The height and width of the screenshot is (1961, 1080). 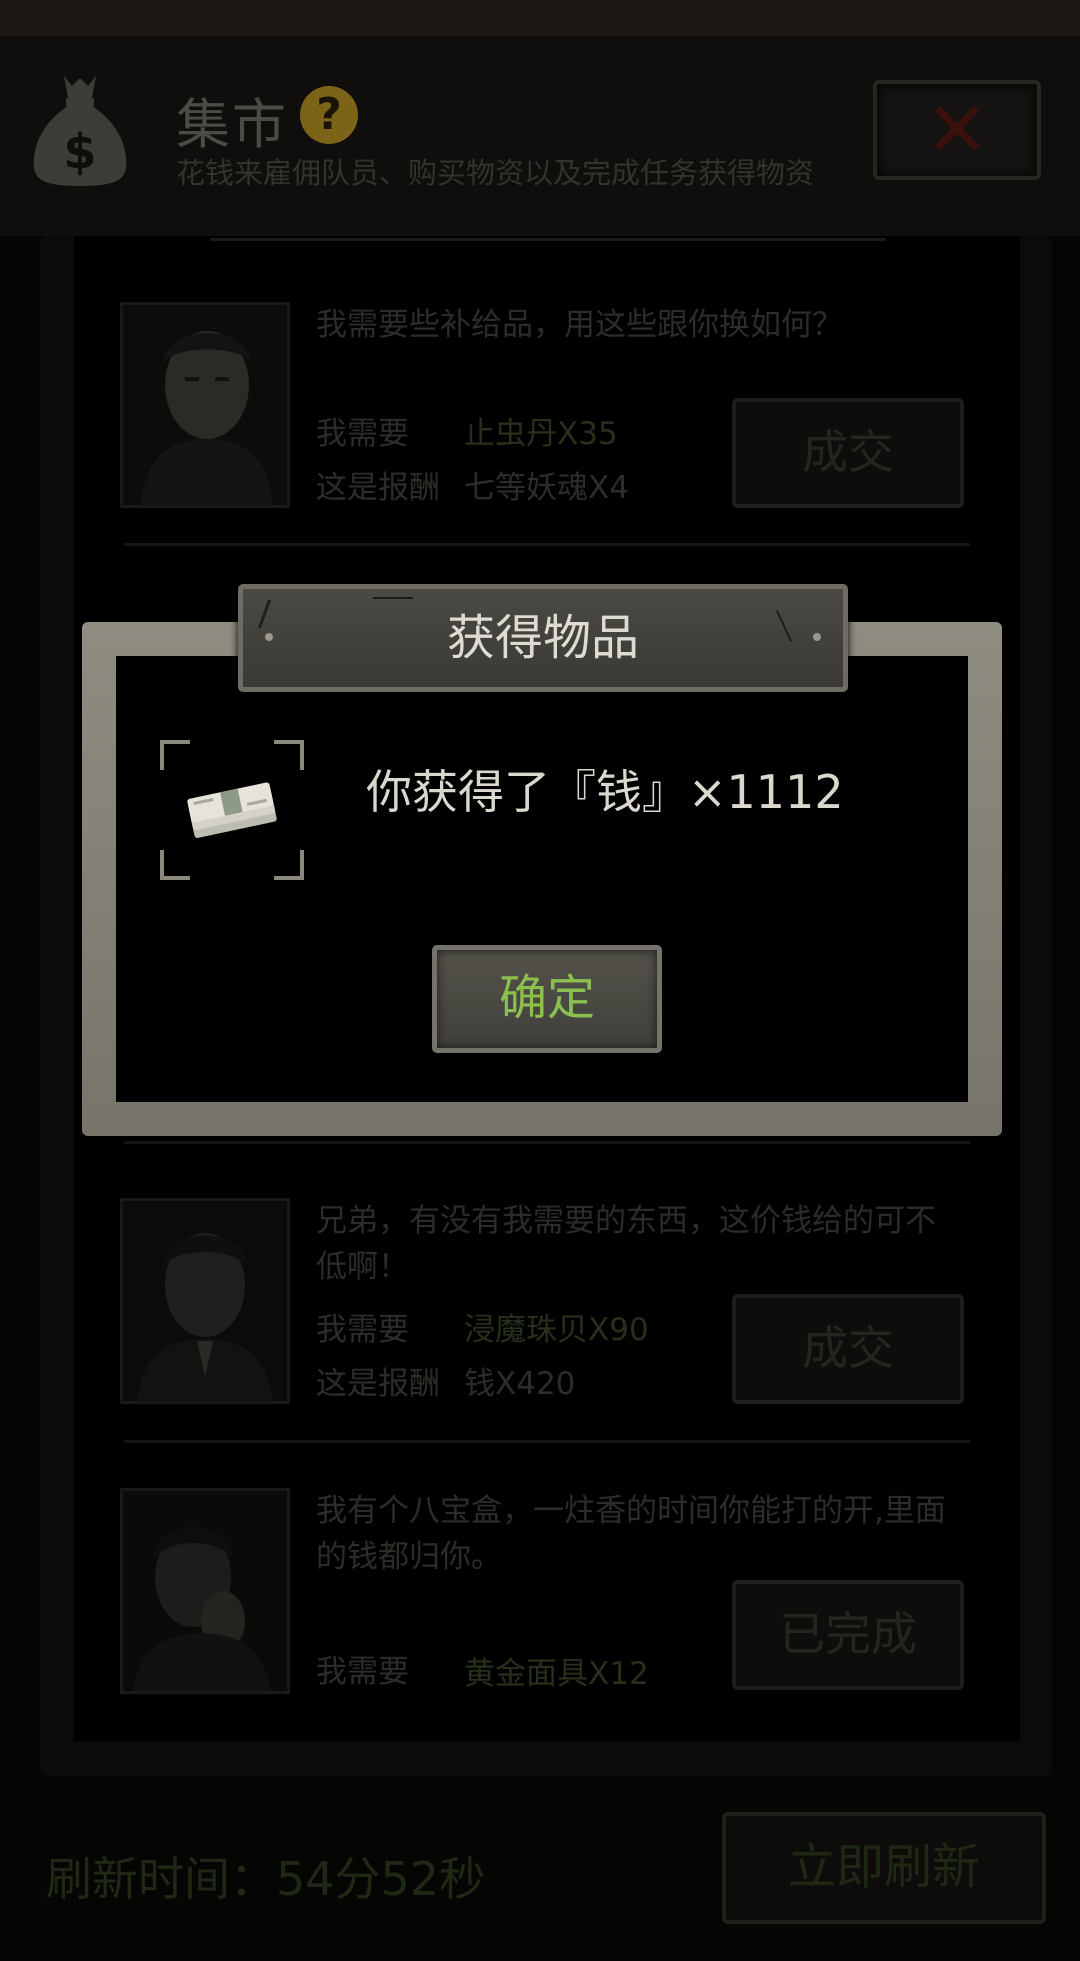 I want to click on trade-message: 我需要些补给品，用这些跟你换如何？, so click(x=579, y=325).